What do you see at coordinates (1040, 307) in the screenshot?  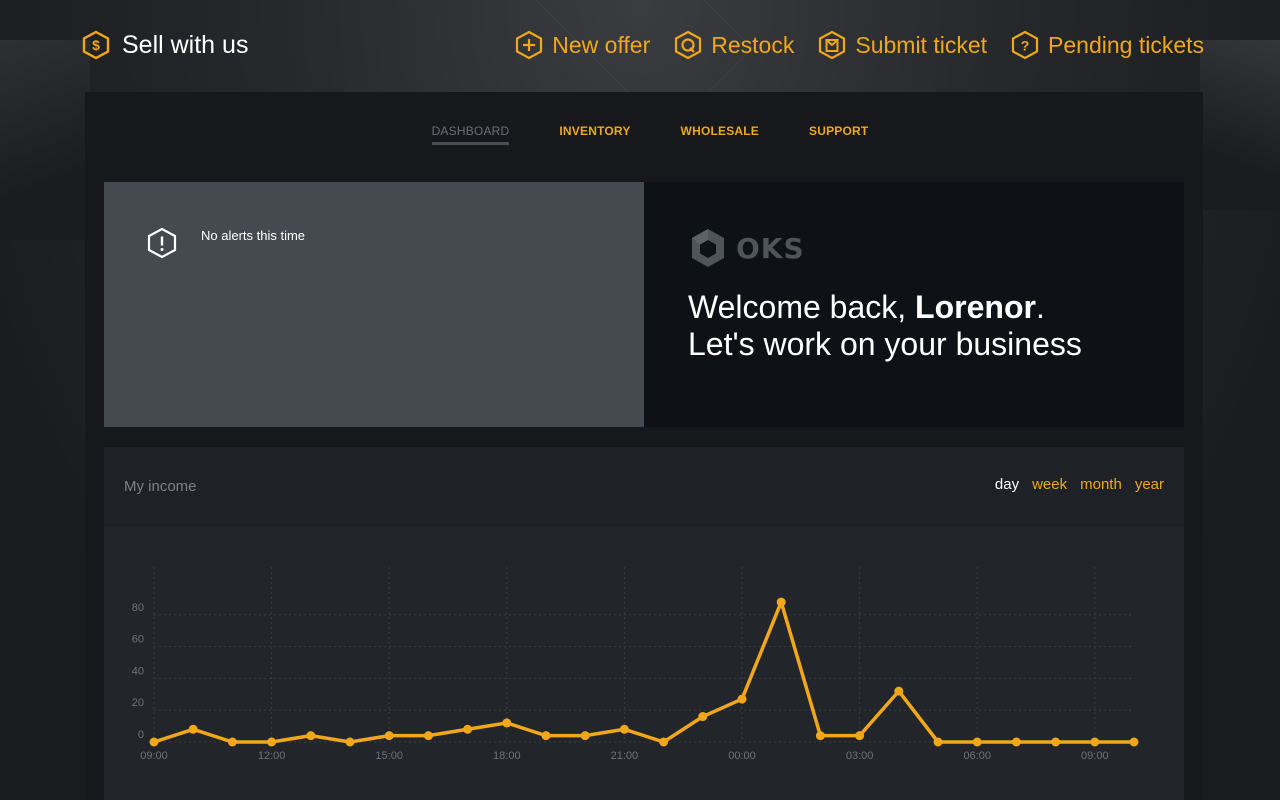 I see `welcome-suffix: .` at bounding box center [1040, 307].